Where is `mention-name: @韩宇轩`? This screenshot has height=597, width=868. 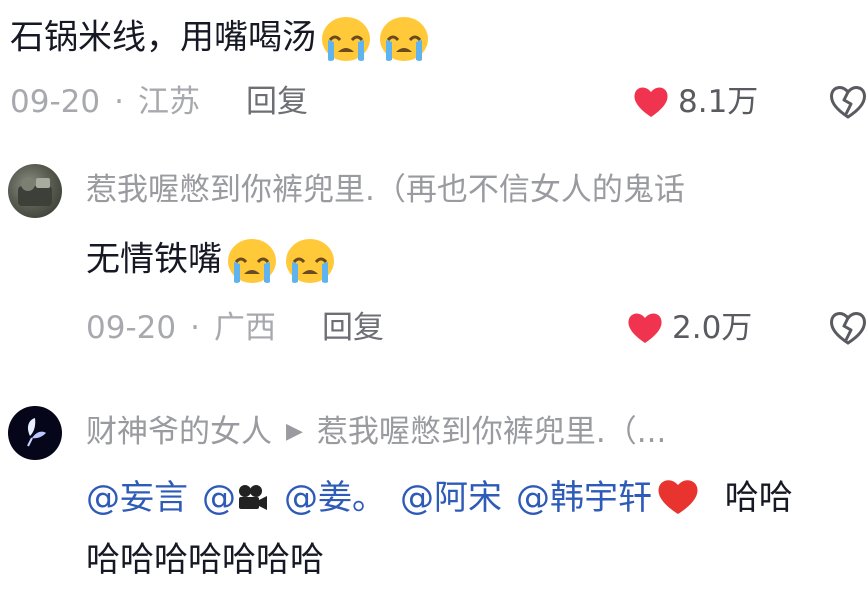 mention-name: @韩宇轩 is located at coordinates (584, 498).